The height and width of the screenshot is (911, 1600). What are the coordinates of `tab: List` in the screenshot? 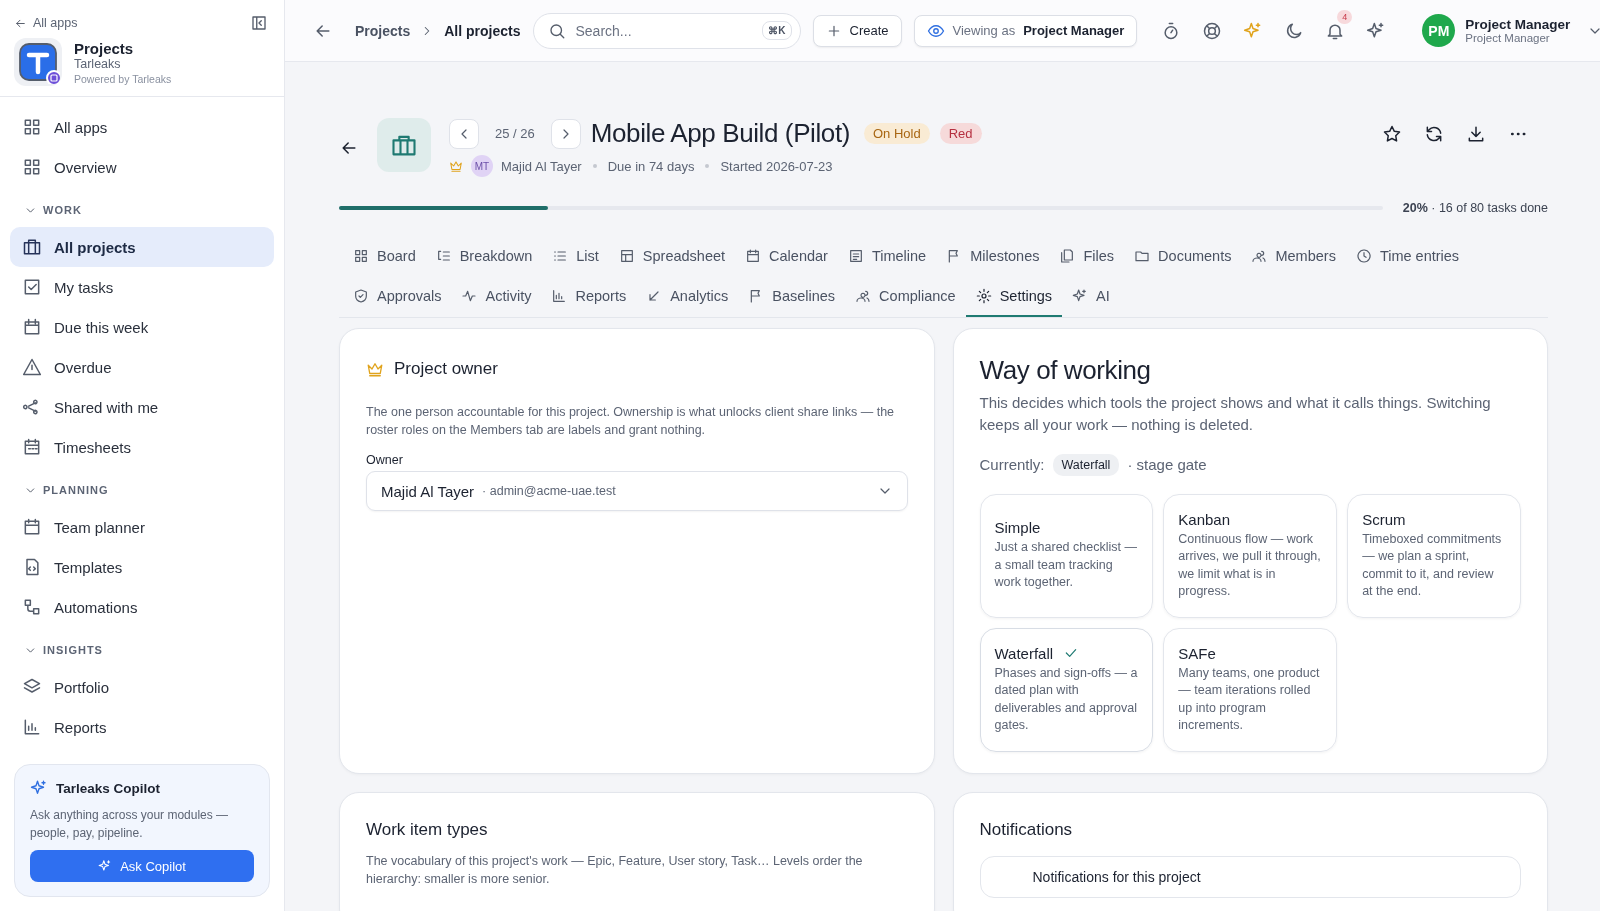 It's located at (575, 257).